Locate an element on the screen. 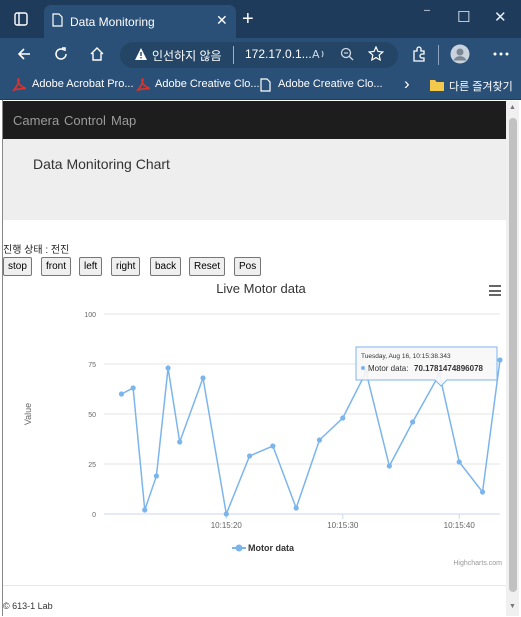 Image resolution: width=521 pixels, height=617 pixels. footer-text: © 613-1 Lab is located at coordinates (28, 606).